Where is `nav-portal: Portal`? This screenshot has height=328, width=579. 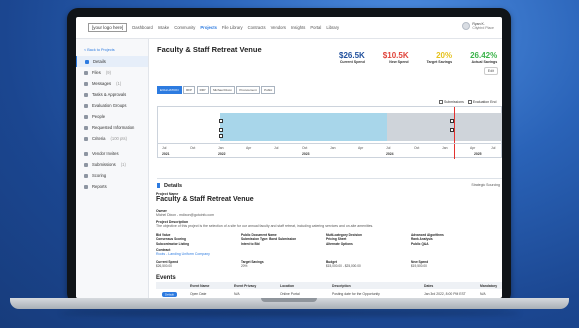
nav-portal: Portal is located at coordinates (315, 27).